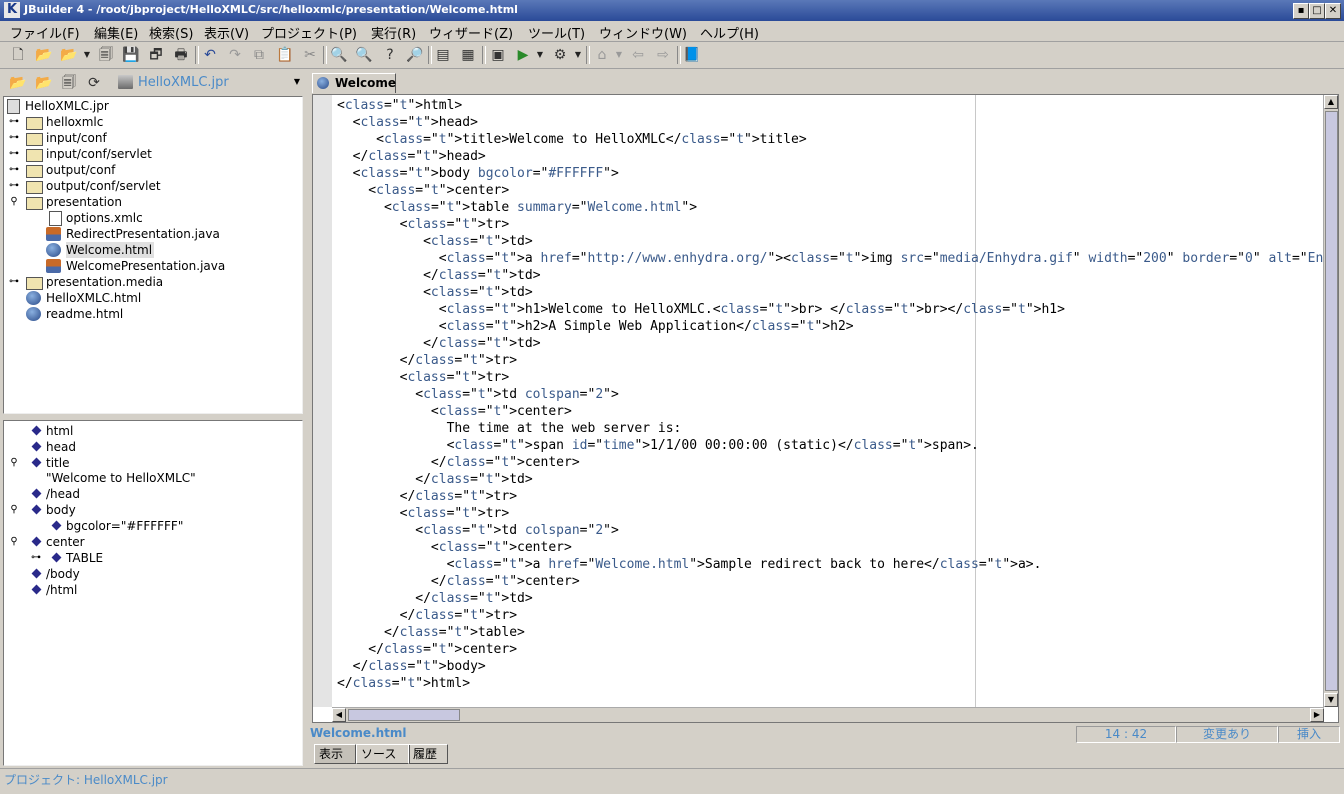  I want to click on menu-window: ウィンドウ(W), so click(643, 32).